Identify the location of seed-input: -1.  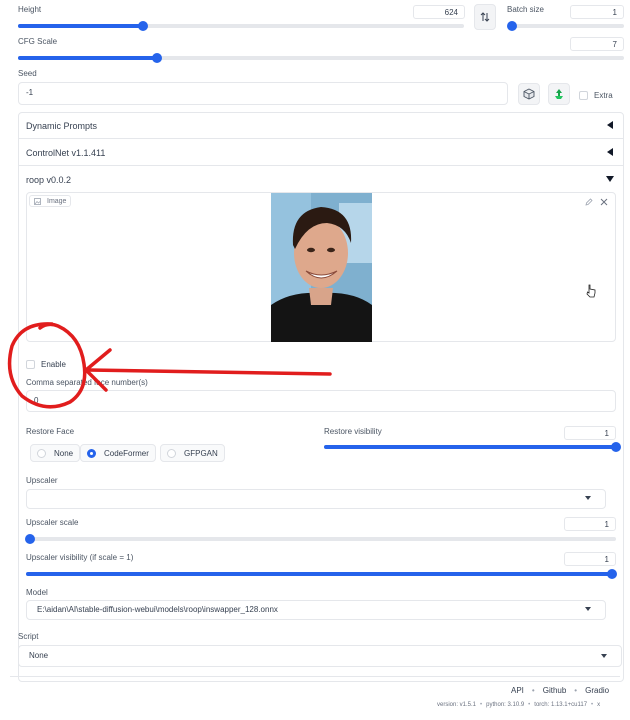
(263, 93).